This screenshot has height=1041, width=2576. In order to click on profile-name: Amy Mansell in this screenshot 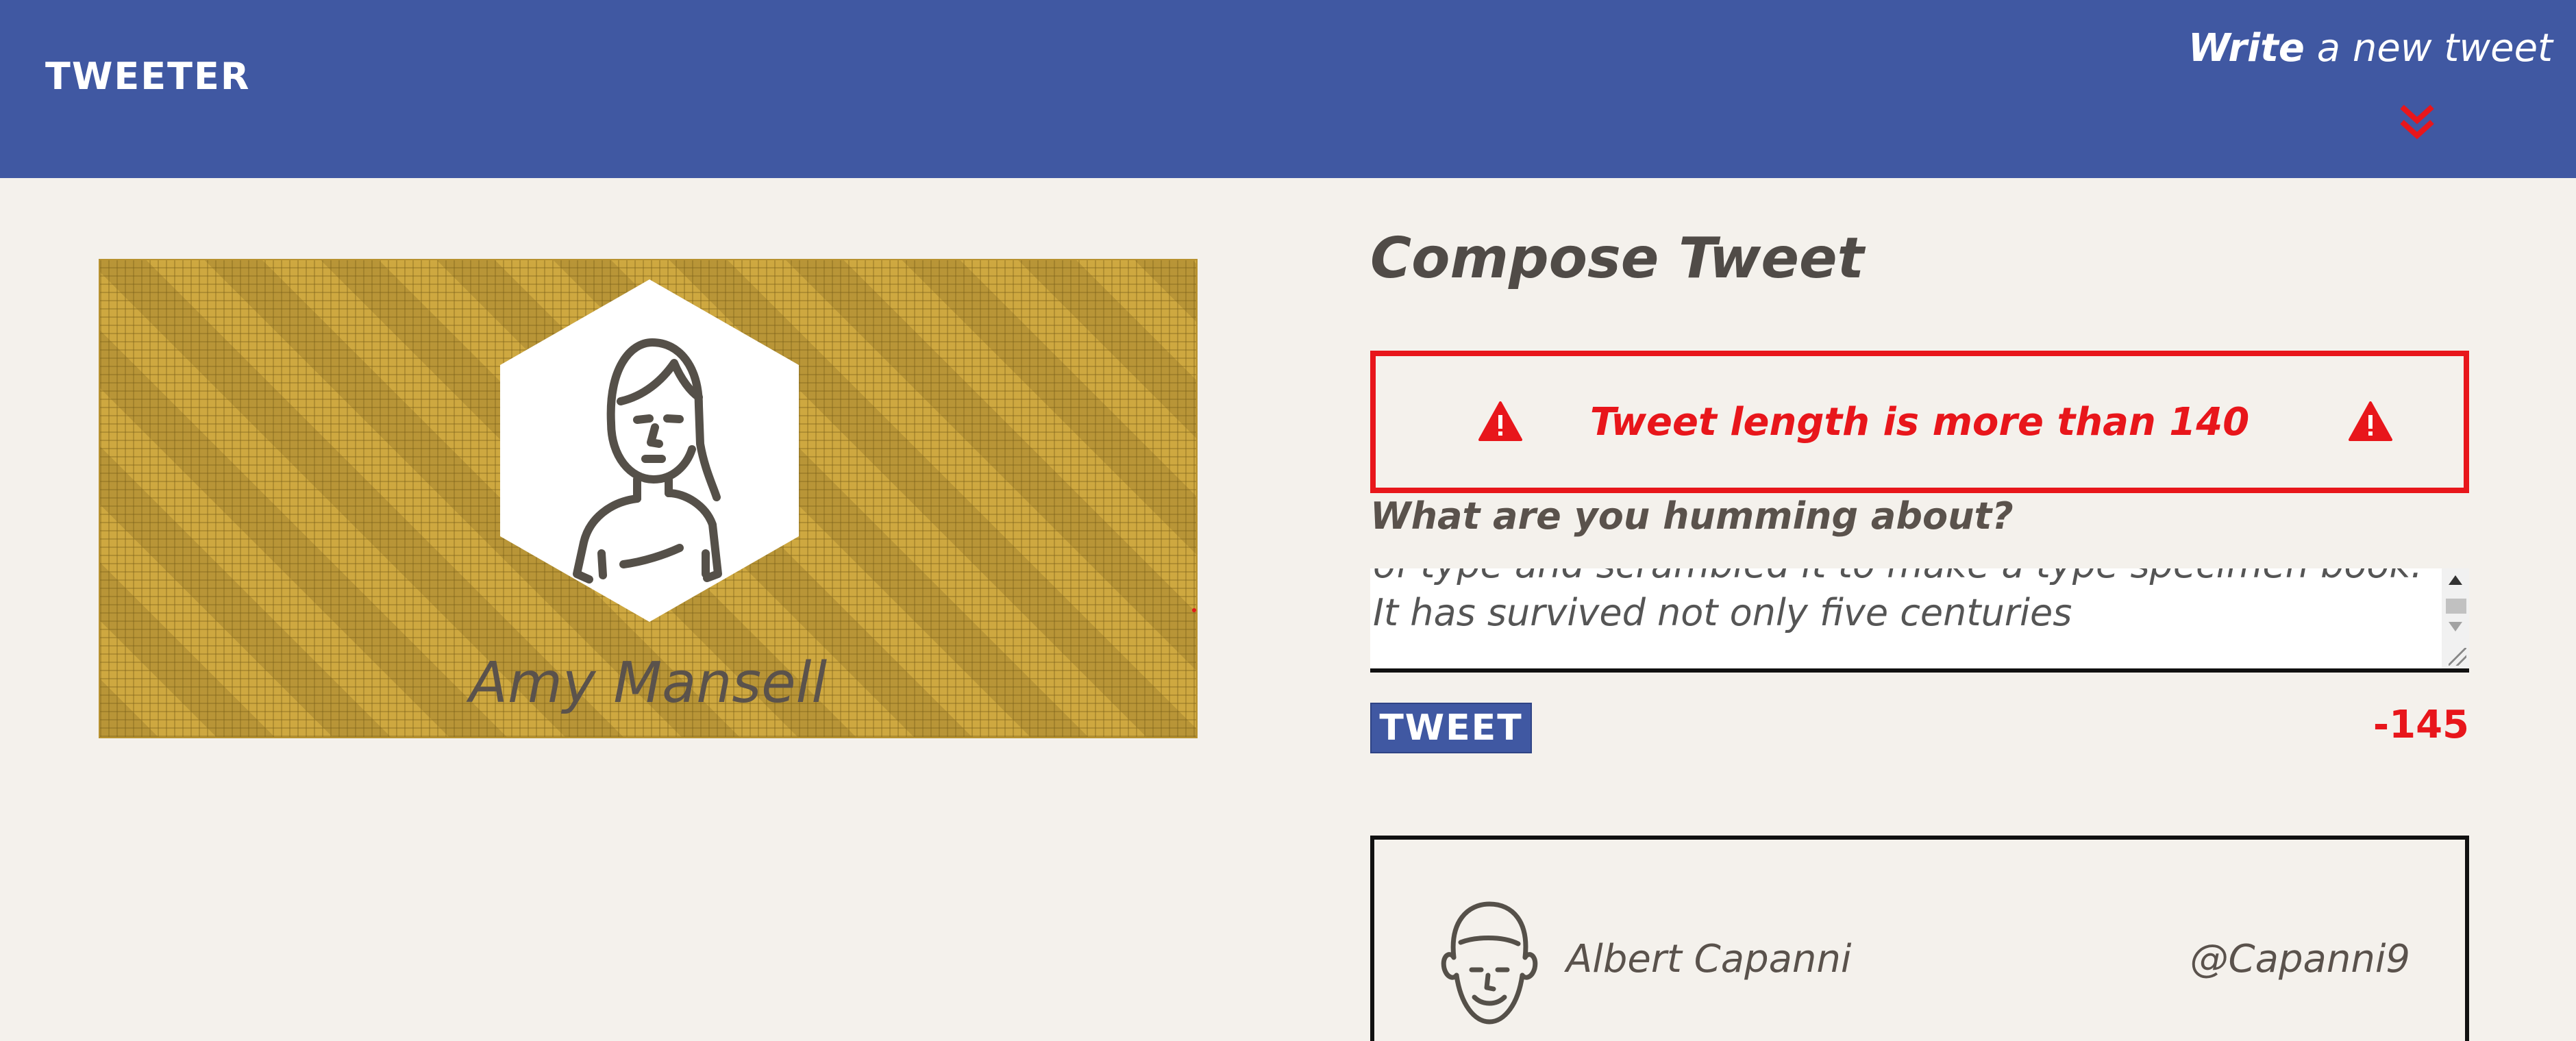, I will do `click(648, 683)`.